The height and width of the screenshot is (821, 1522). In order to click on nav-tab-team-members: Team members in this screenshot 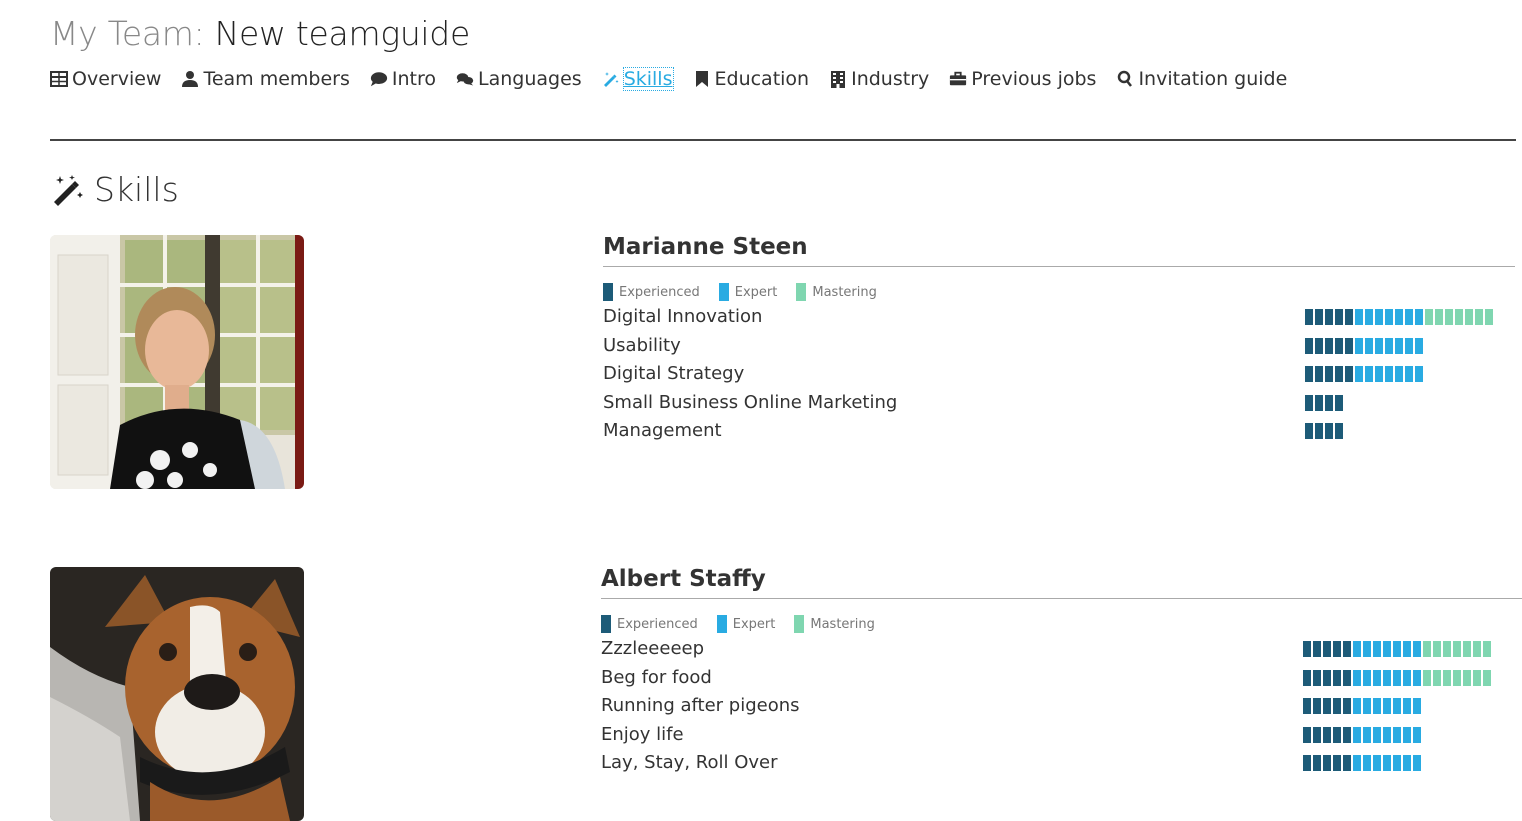, I will do `click(265, 79)`.